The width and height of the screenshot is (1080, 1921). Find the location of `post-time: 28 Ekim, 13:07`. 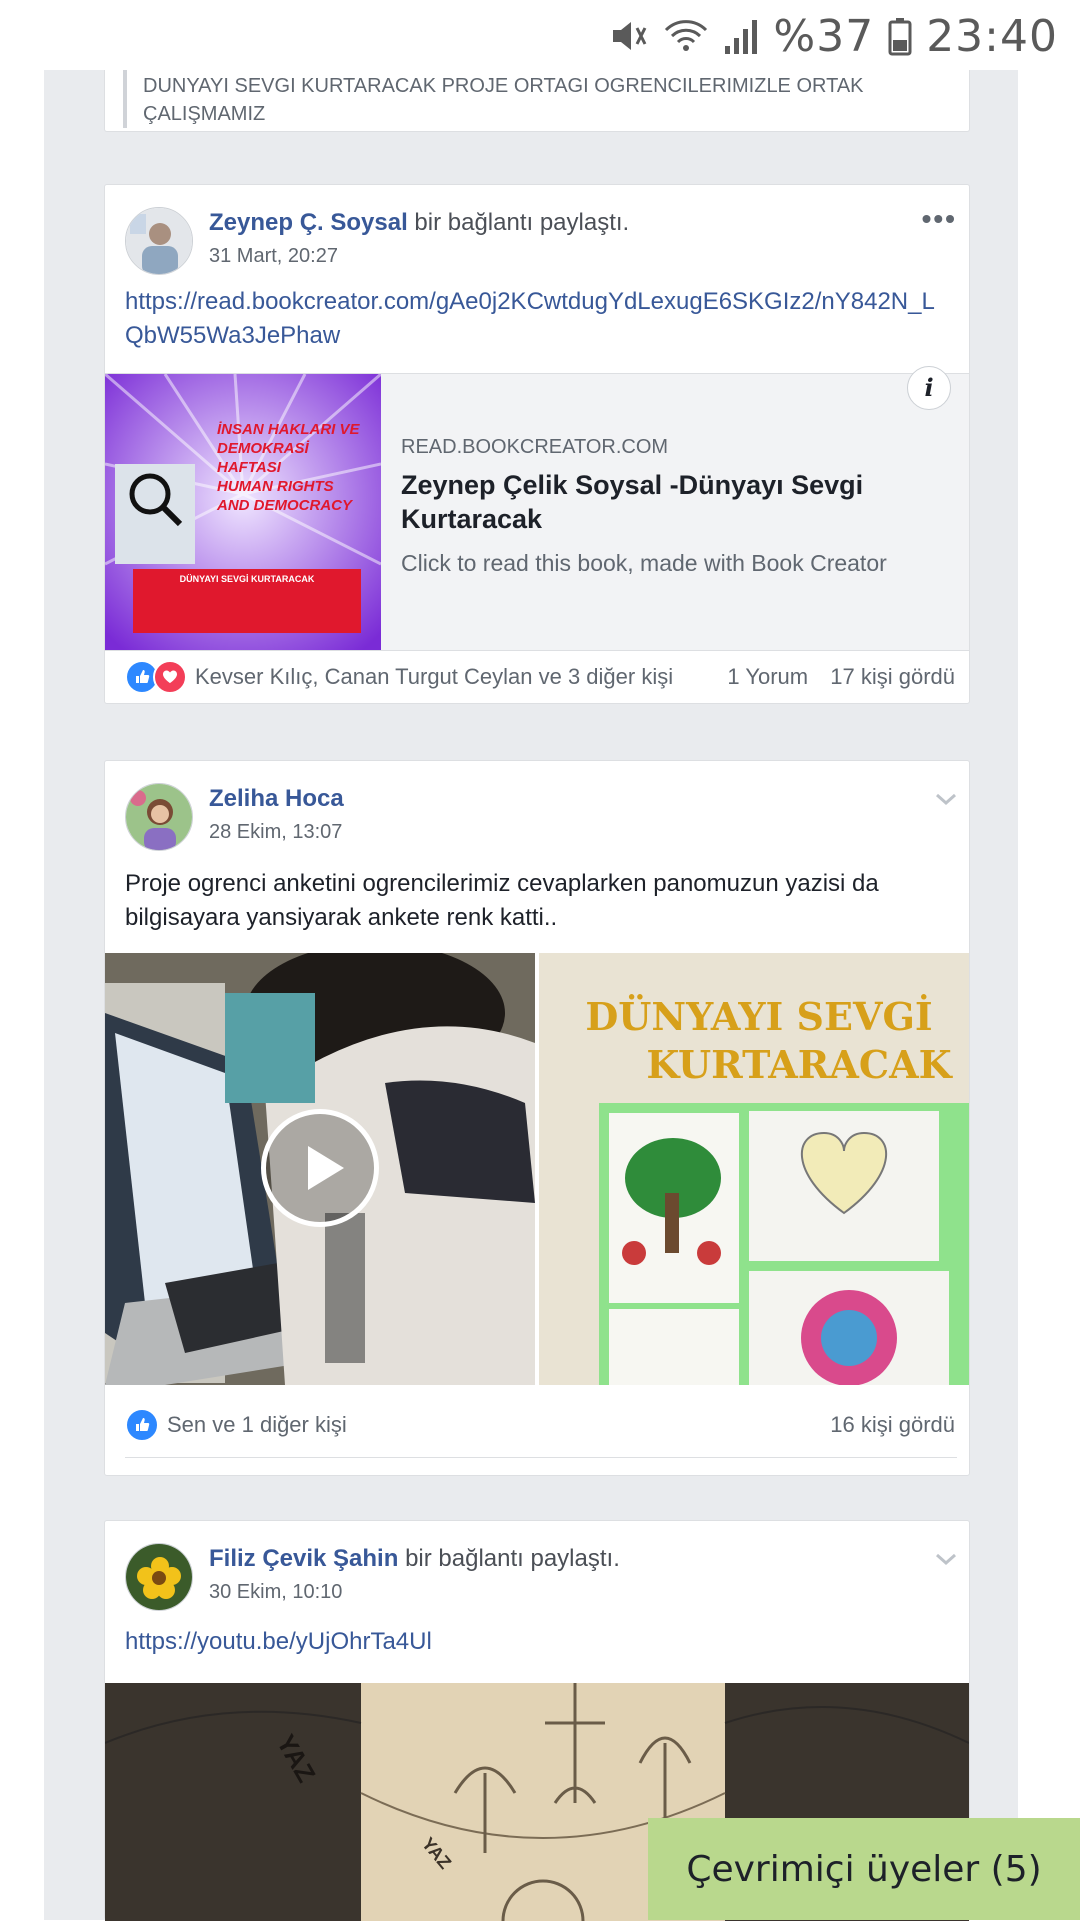

post-time: 28 Ekim, 13:07 is located at coordinates (275, 832).